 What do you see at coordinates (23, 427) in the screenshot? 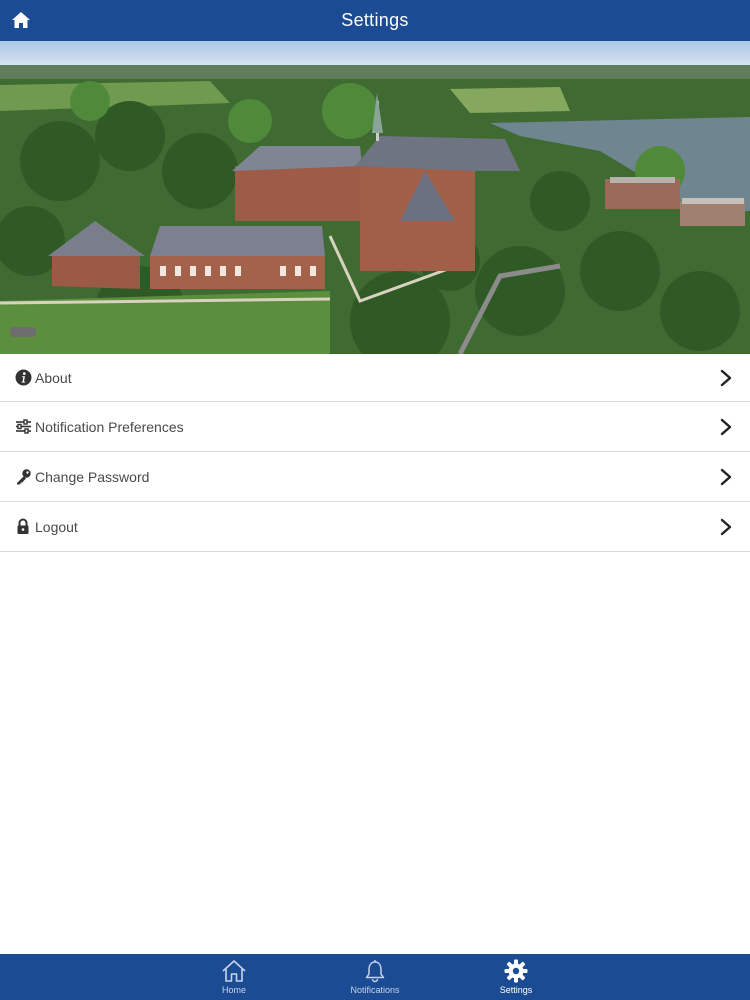
I see `sliders-icon` at bounding box center [23, 427].